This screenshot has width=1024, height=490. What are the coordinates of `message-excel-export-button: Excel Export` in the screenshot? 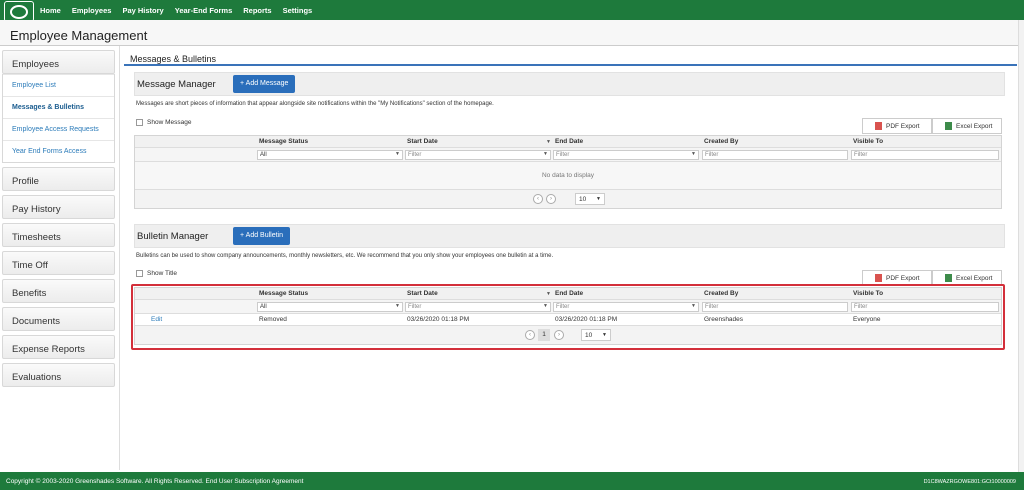 It's located at (967, 126).